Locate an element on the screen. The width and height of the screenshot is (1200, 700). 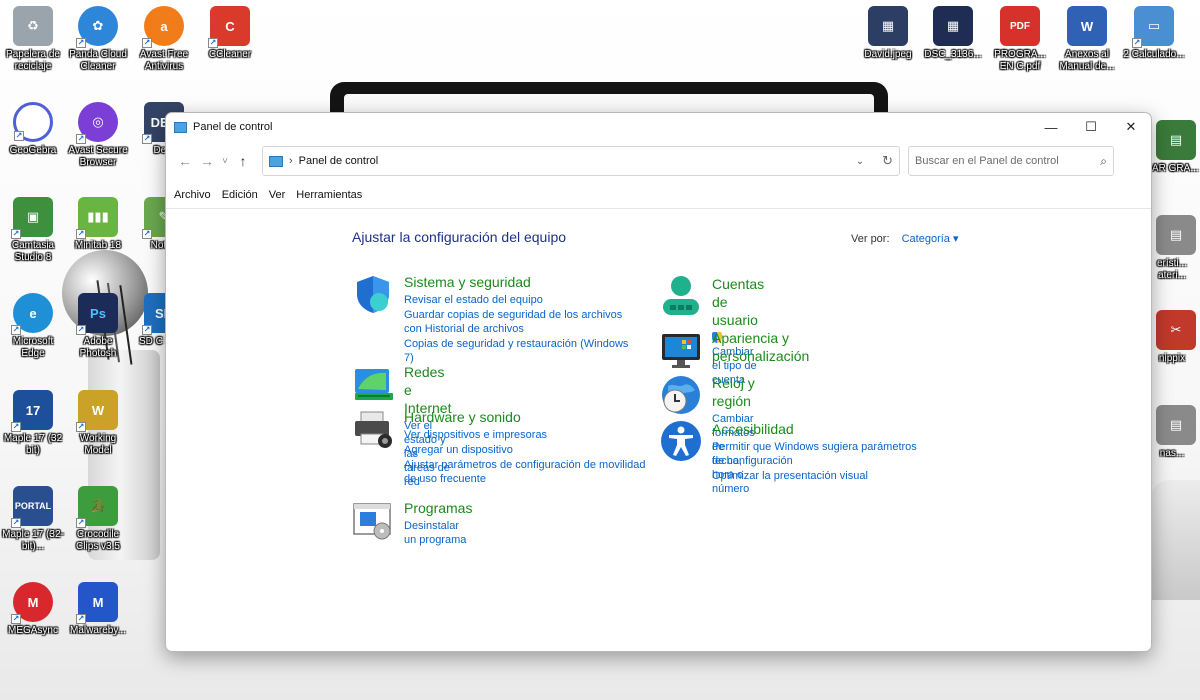
close-button: ✕ is located at coordinates (1131, 127).